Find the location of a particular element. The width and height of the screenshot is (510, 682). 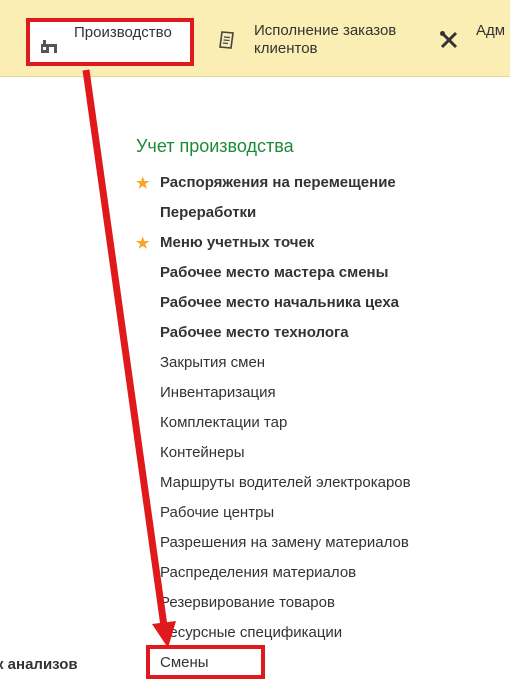

menu-item: Закрытия смен is located at coordinates (273, 367).